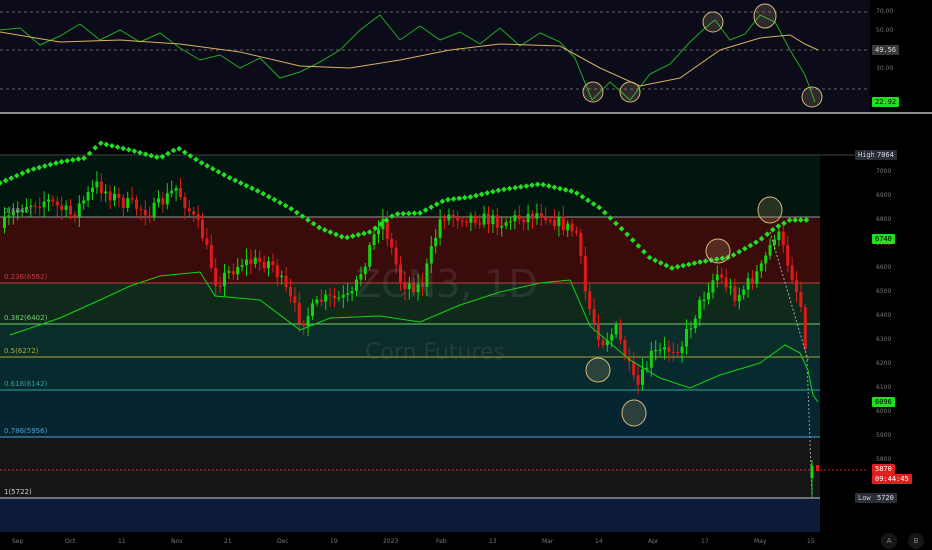  I want to click on time-axis-tick: Oct, so click(70, 541).